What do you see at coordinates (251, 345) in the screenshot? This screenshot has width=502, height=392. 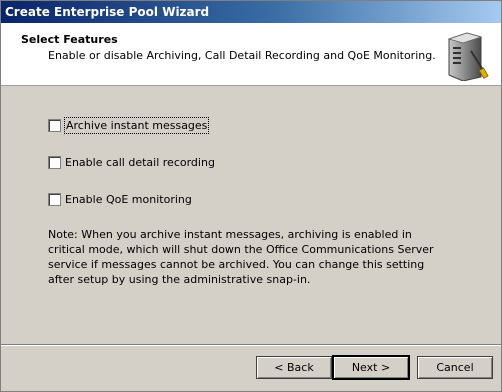 I see `footer-divider` at bounding box center [251, 345].